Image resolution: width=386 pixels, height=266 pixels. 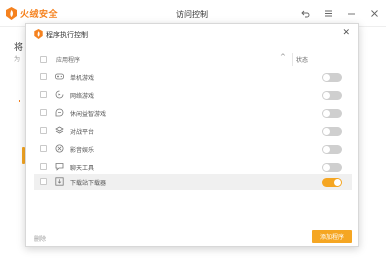 What do you see at coordinates (193, 167) in the screenshot?
I see `table-row: 聊天工具` at bounding box center [193, 167].